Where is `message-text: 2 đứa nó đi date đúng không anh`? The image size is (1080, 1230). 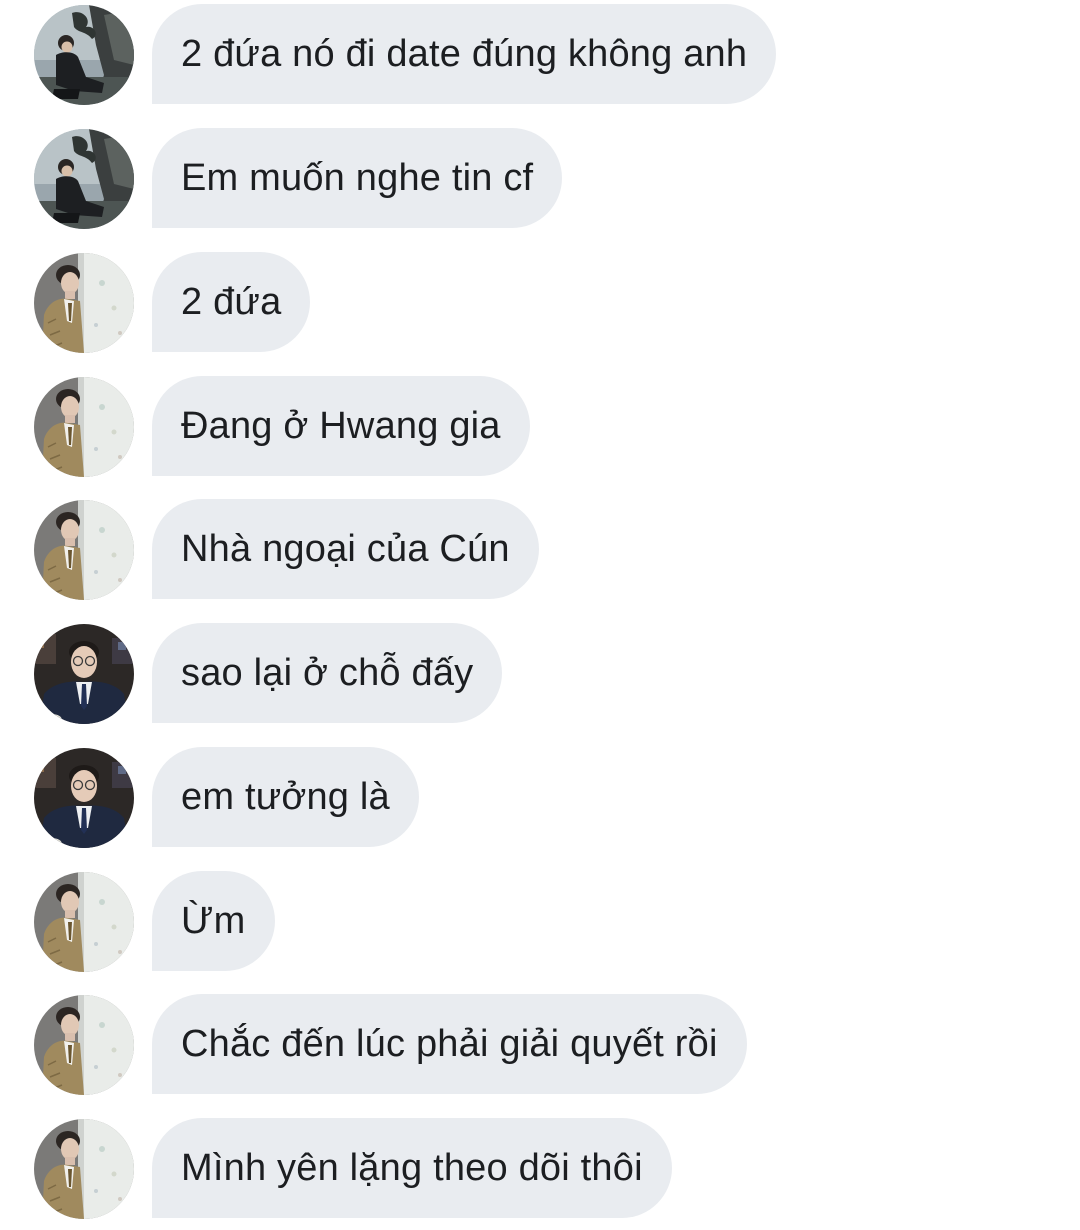 message-text: 2 đứa nó đi date đúng không anh is located at coordinates (464, 53).